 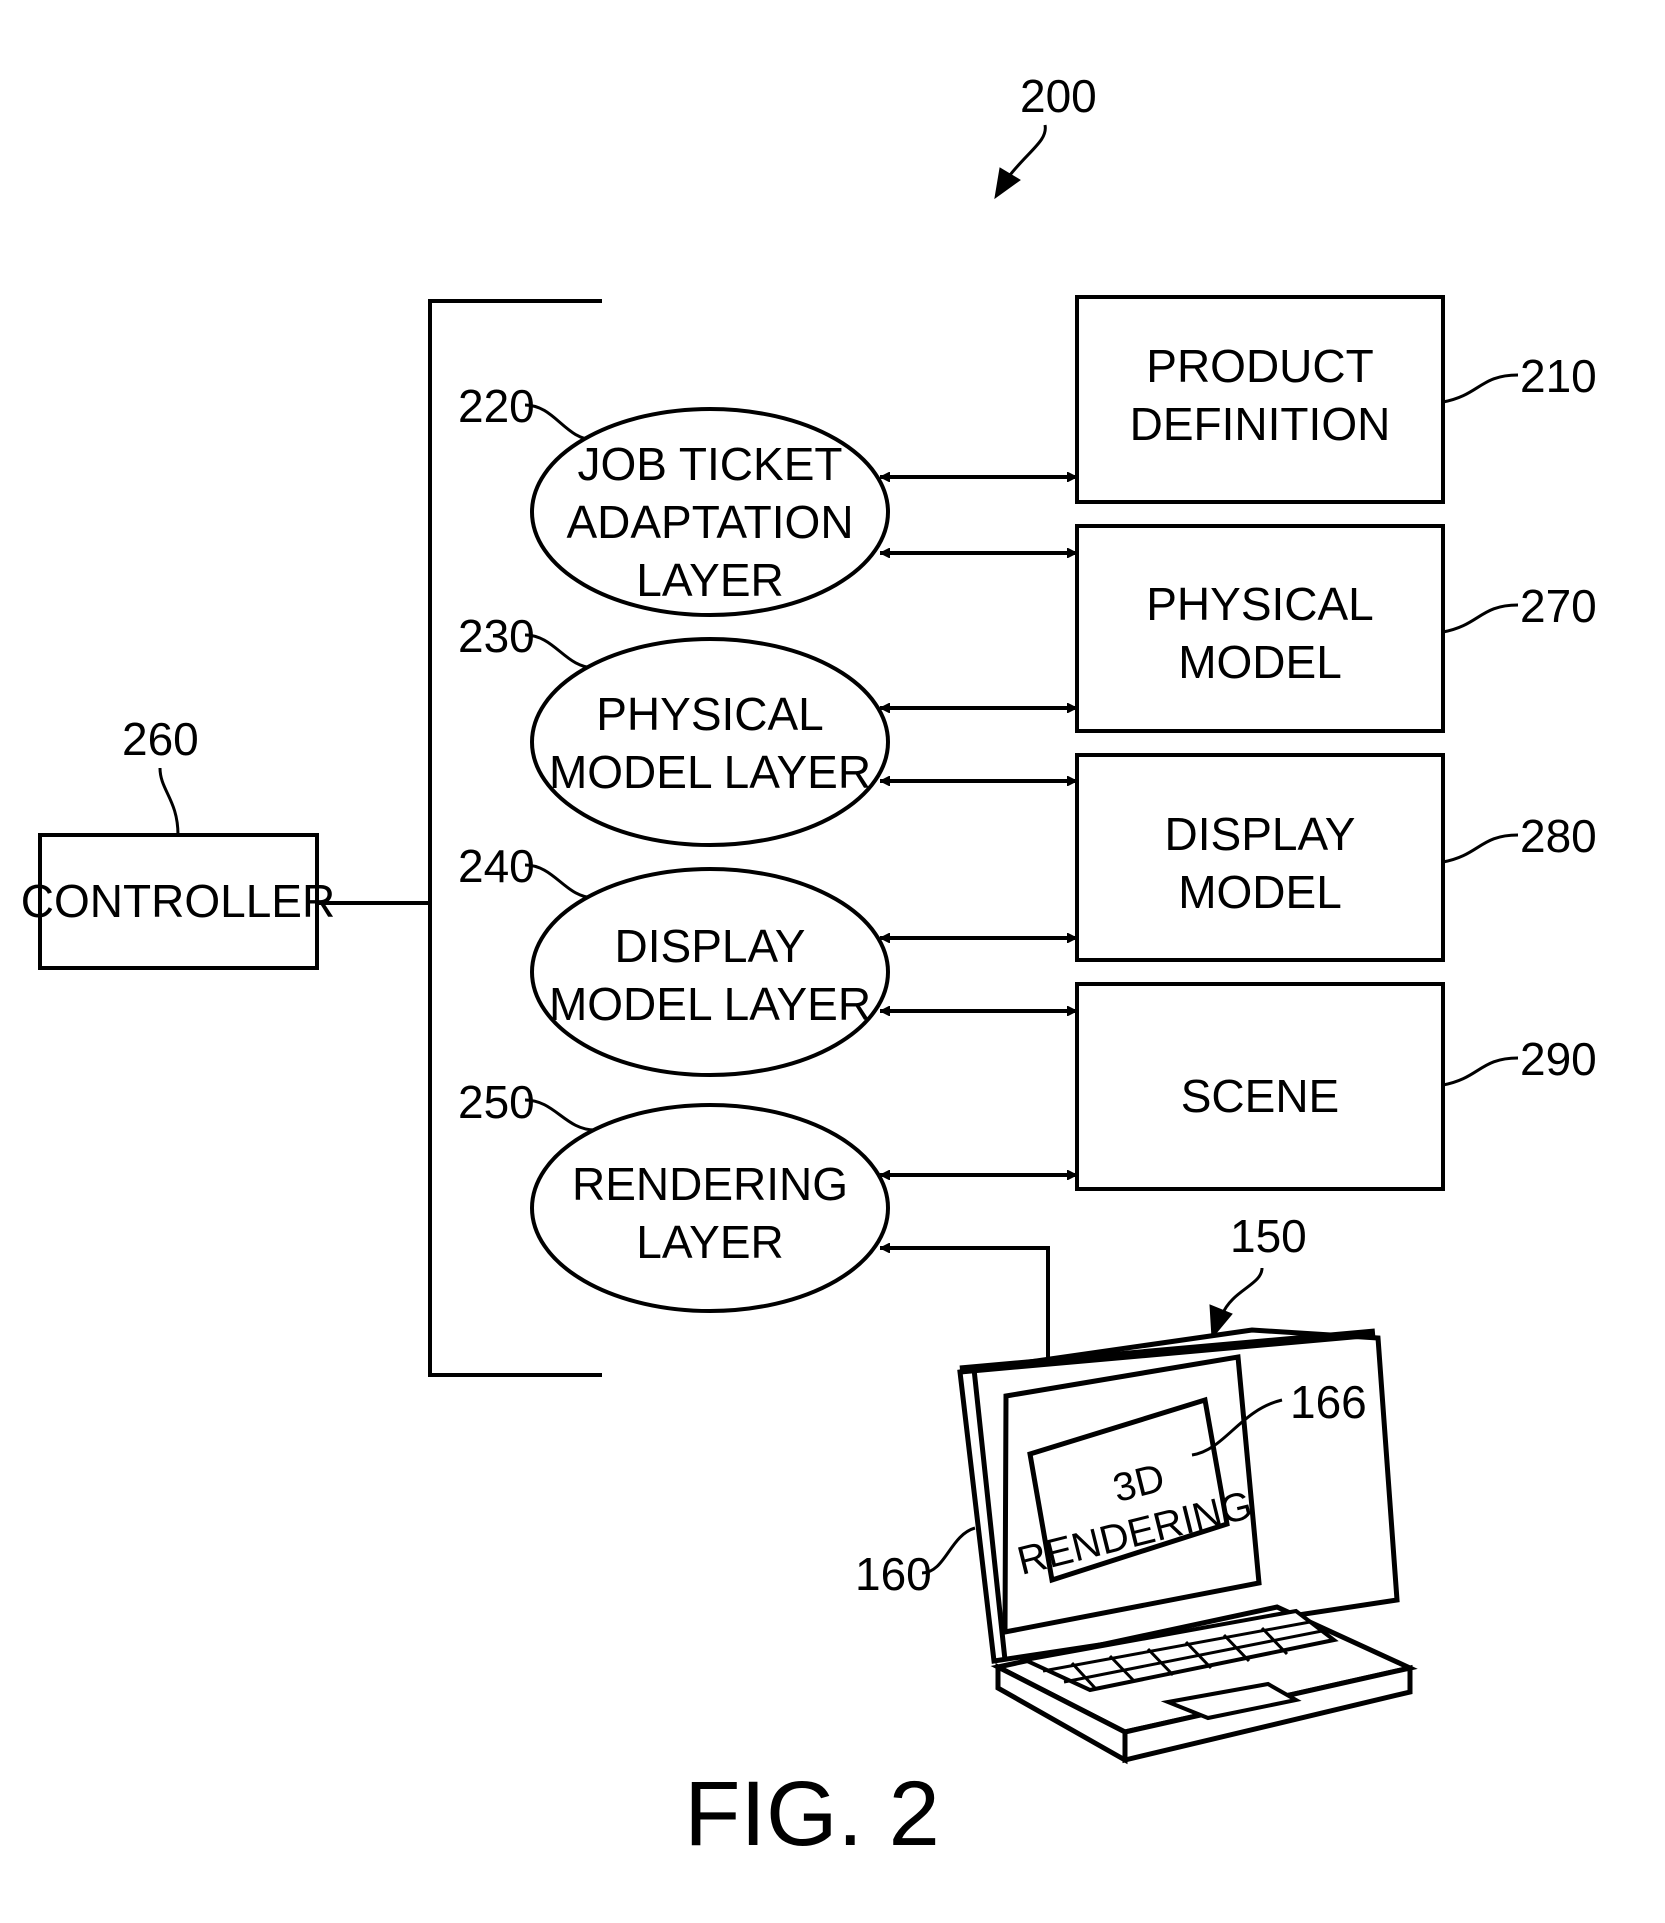 What do you see at coordinates (710, 1184) in the screenshot?
I see `layer-250-line-1: RENDERING` at bounding box center [710, 1184].